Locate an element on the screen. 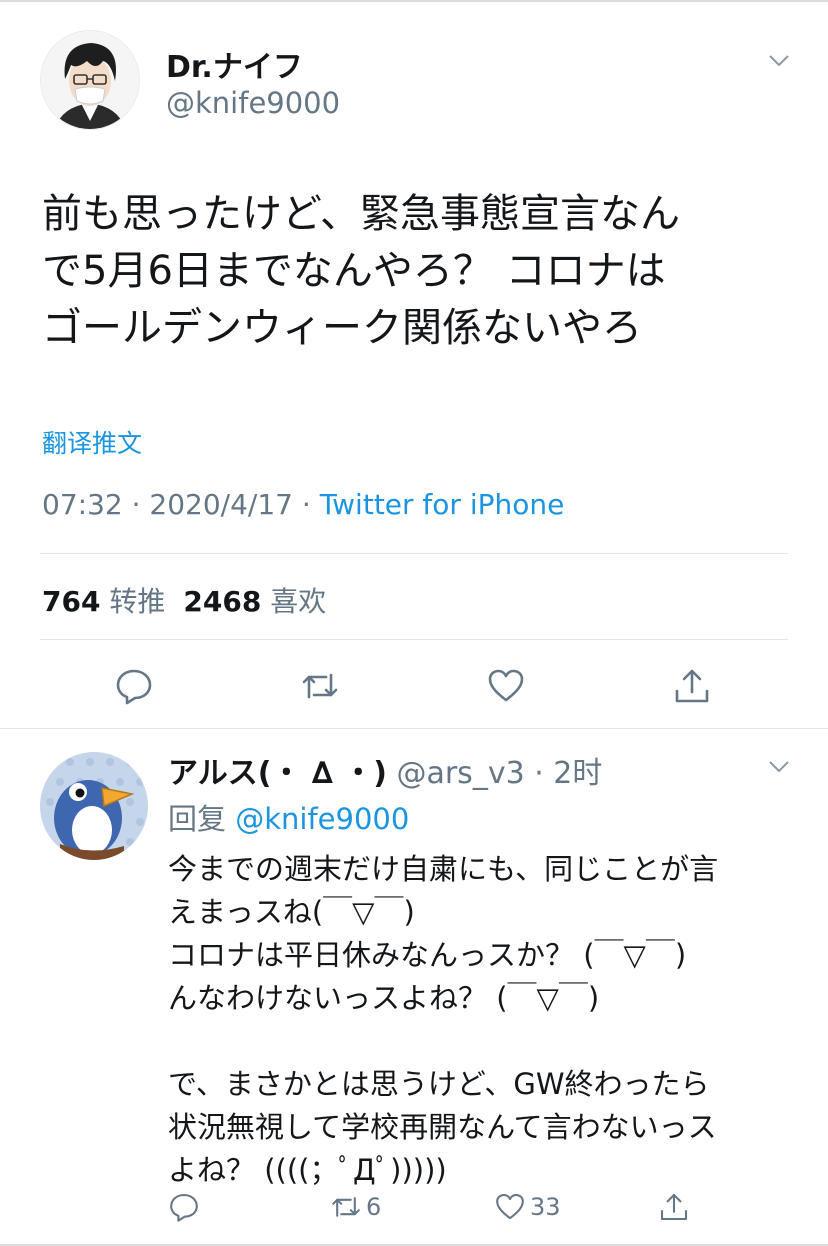  tweet-stats: 764 转推 2468 喜欢 is located at coordinates (193, 600).